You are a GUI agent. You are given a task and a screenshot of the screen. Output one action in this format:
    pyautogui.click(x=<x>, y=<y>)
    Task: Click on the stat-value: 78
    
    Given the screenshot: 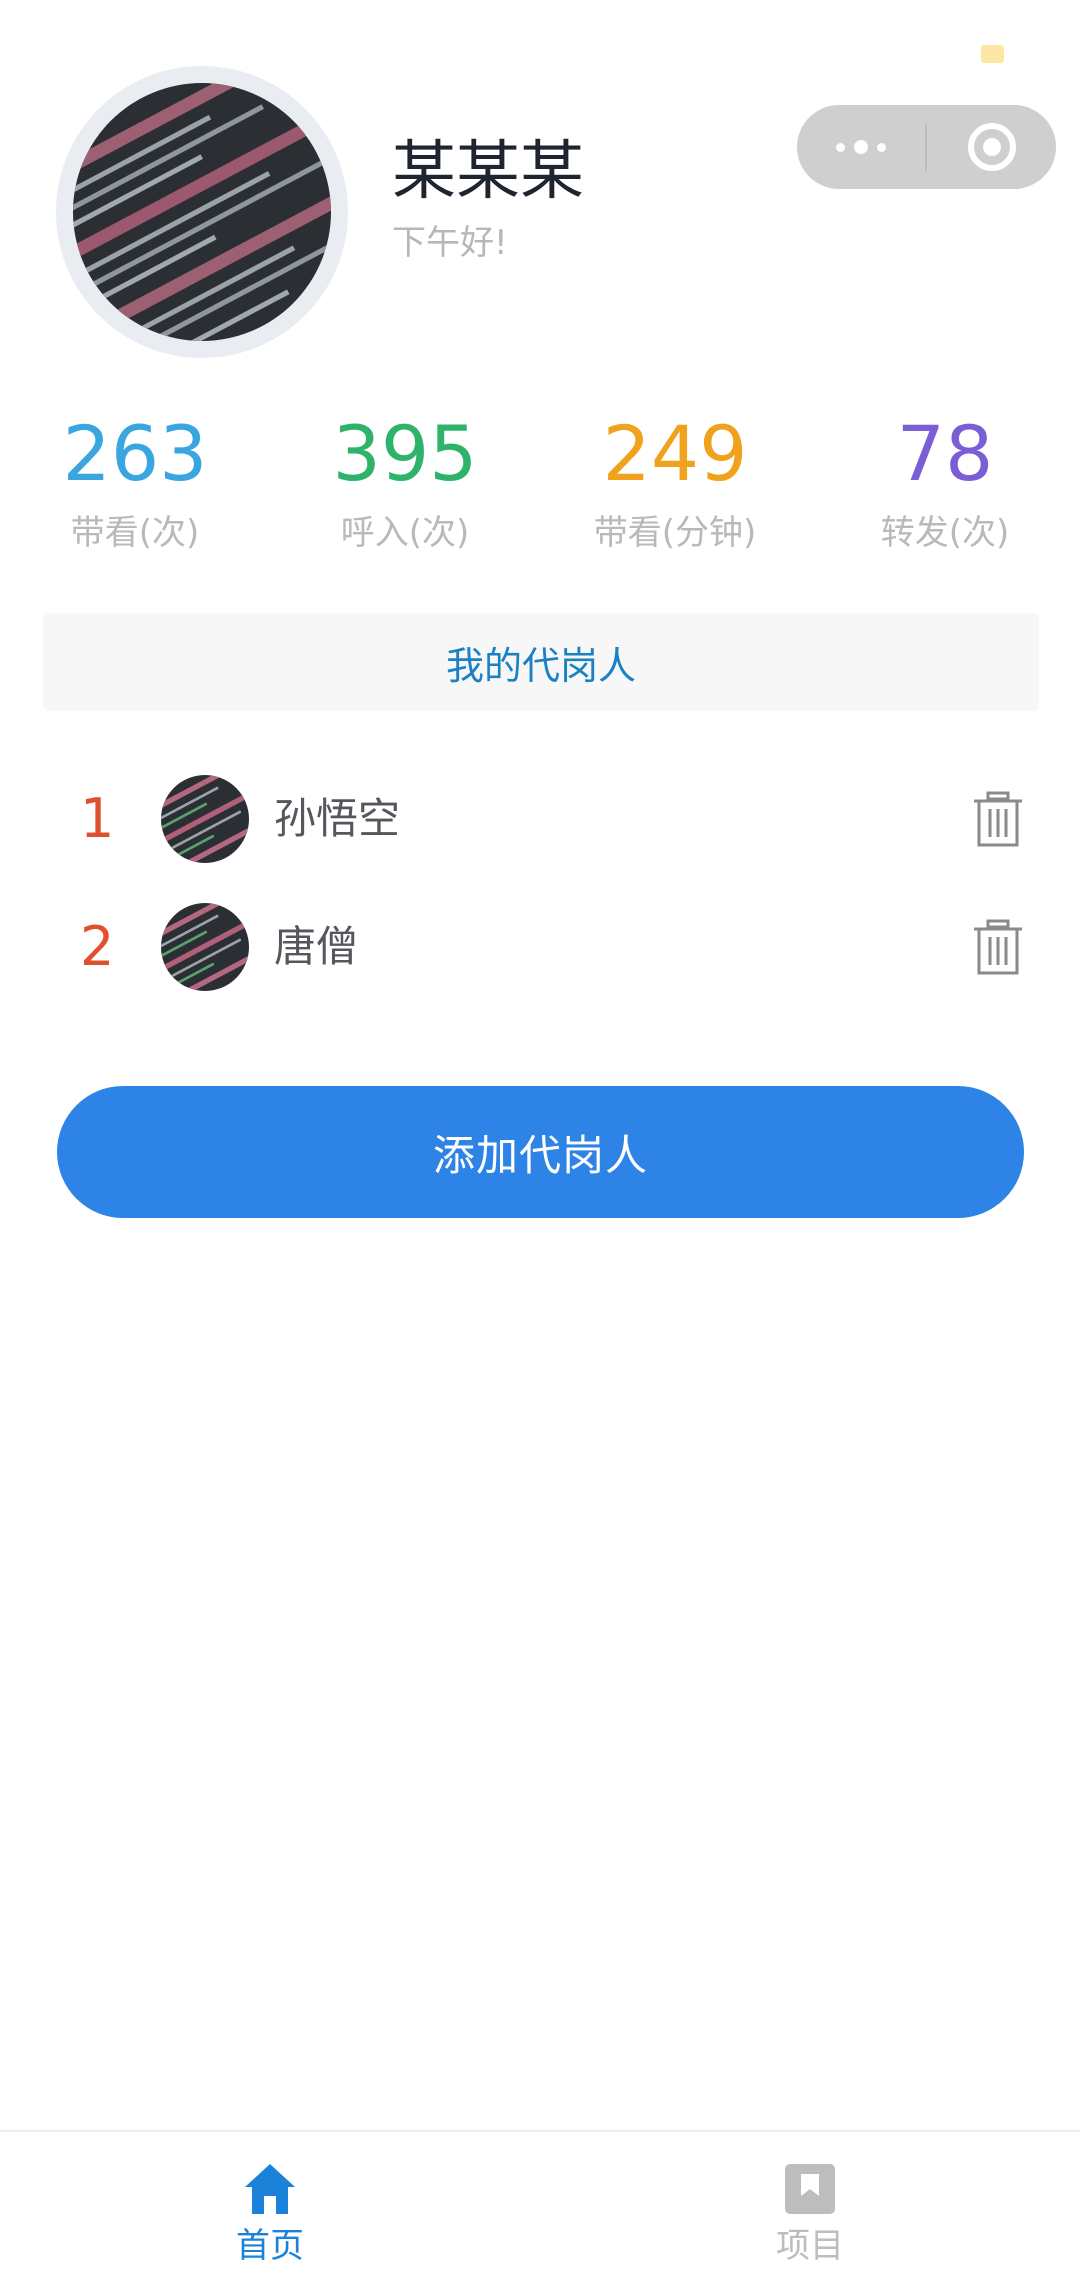 What is the action you would take?
    pyautogui.click(x=945, y=453)
    